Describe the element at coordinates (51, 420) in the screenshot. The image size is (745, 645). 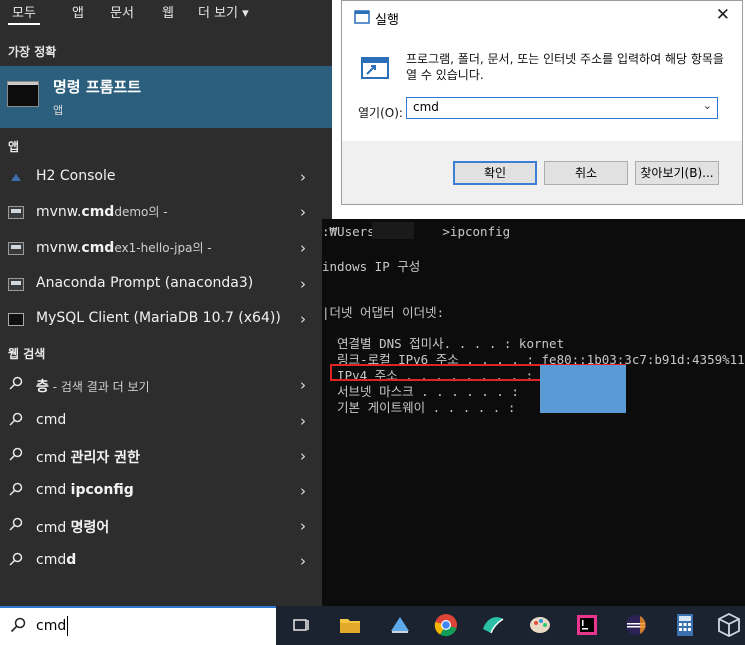
I see `web-item-label: cmd` at that location.